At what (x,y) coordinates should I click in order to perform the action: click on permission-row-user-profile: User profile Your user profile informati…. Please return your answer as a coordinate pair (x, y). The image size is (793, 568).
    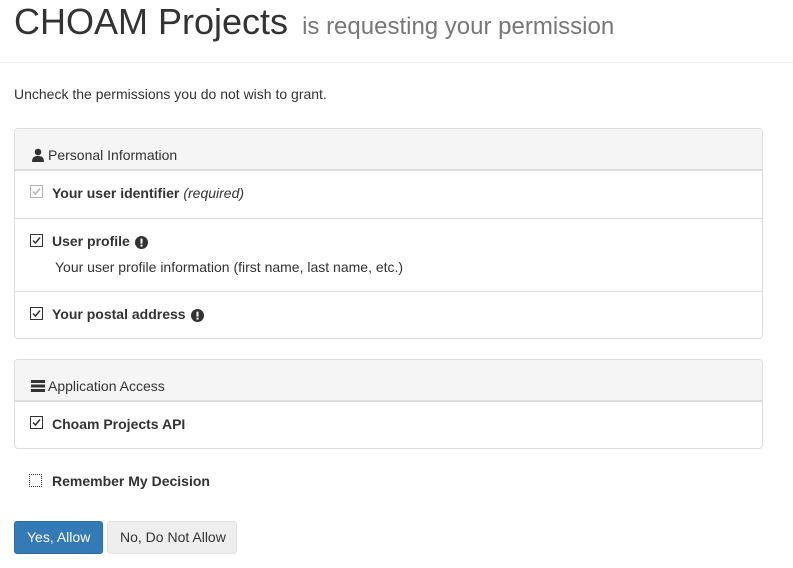
    Looking at the image, I should click on (388, 254).